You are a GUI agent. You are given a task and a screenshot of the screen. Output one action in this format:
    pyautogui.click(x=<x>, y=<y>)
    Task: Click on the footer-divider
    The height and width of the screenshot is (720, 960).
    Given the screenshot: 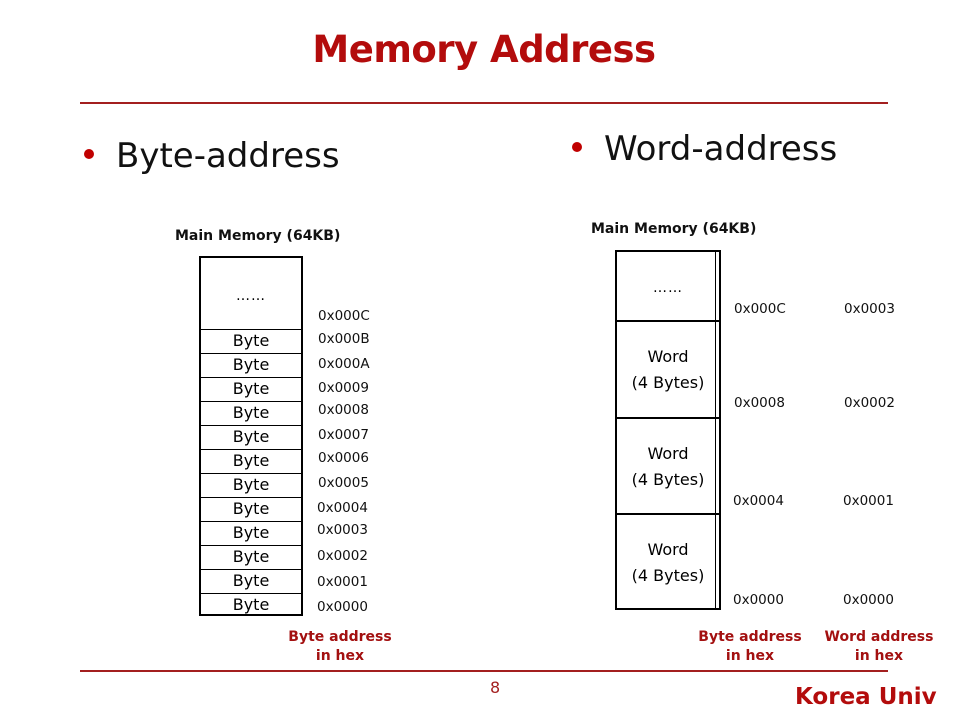 What is the action you would take?
    pyautogui.click(x=484, y=671)
    